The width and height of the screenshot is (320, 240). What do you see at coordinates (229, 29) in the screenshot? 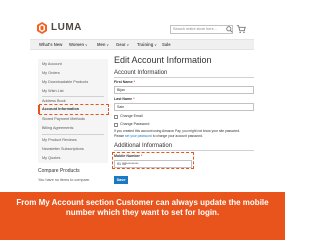
I see `search-icon` at bounding box center [229, 29].